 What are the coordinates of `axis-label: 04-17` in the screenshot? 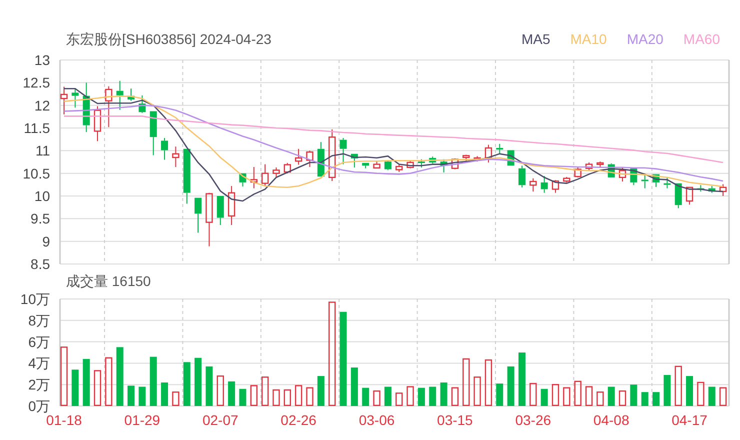 It's located at (690, 420).